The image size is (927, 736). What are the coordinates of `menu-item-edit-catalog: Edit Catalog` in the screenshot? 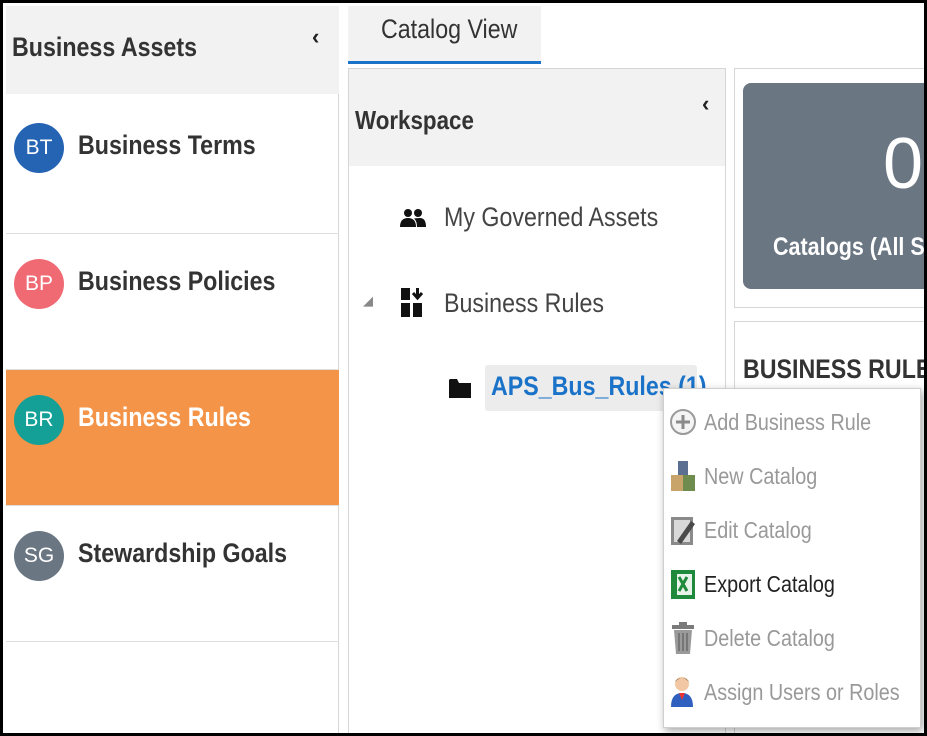 It's located at (792, 530).